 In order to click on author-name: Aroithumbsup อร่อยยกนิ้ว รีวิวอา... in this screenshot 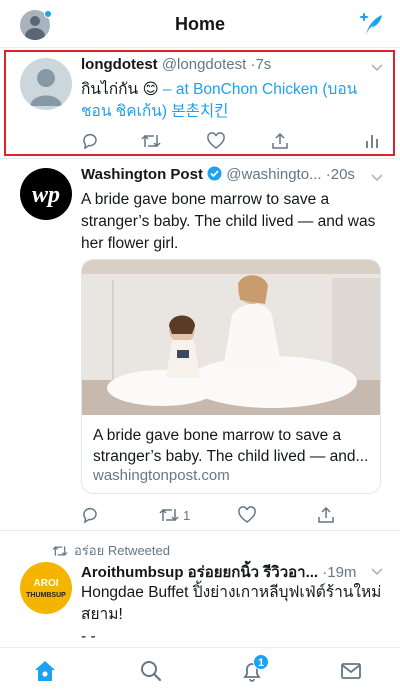, I will do `click(199, 572)`.